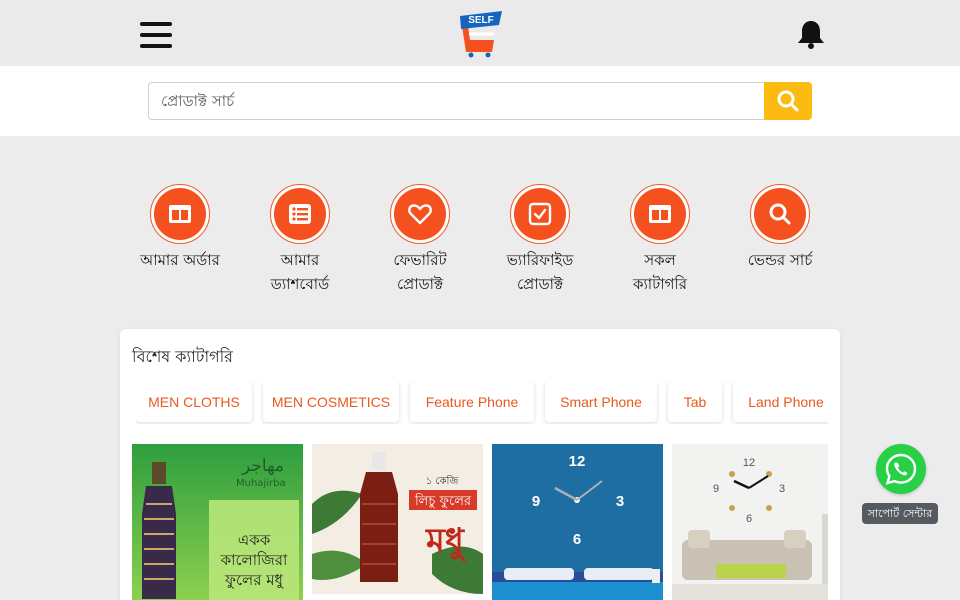 The image size is (960, 600). What do you see at coordinates (300, 214) in the screenshot?
I see `list-icon` at bounding box center [300, 214].